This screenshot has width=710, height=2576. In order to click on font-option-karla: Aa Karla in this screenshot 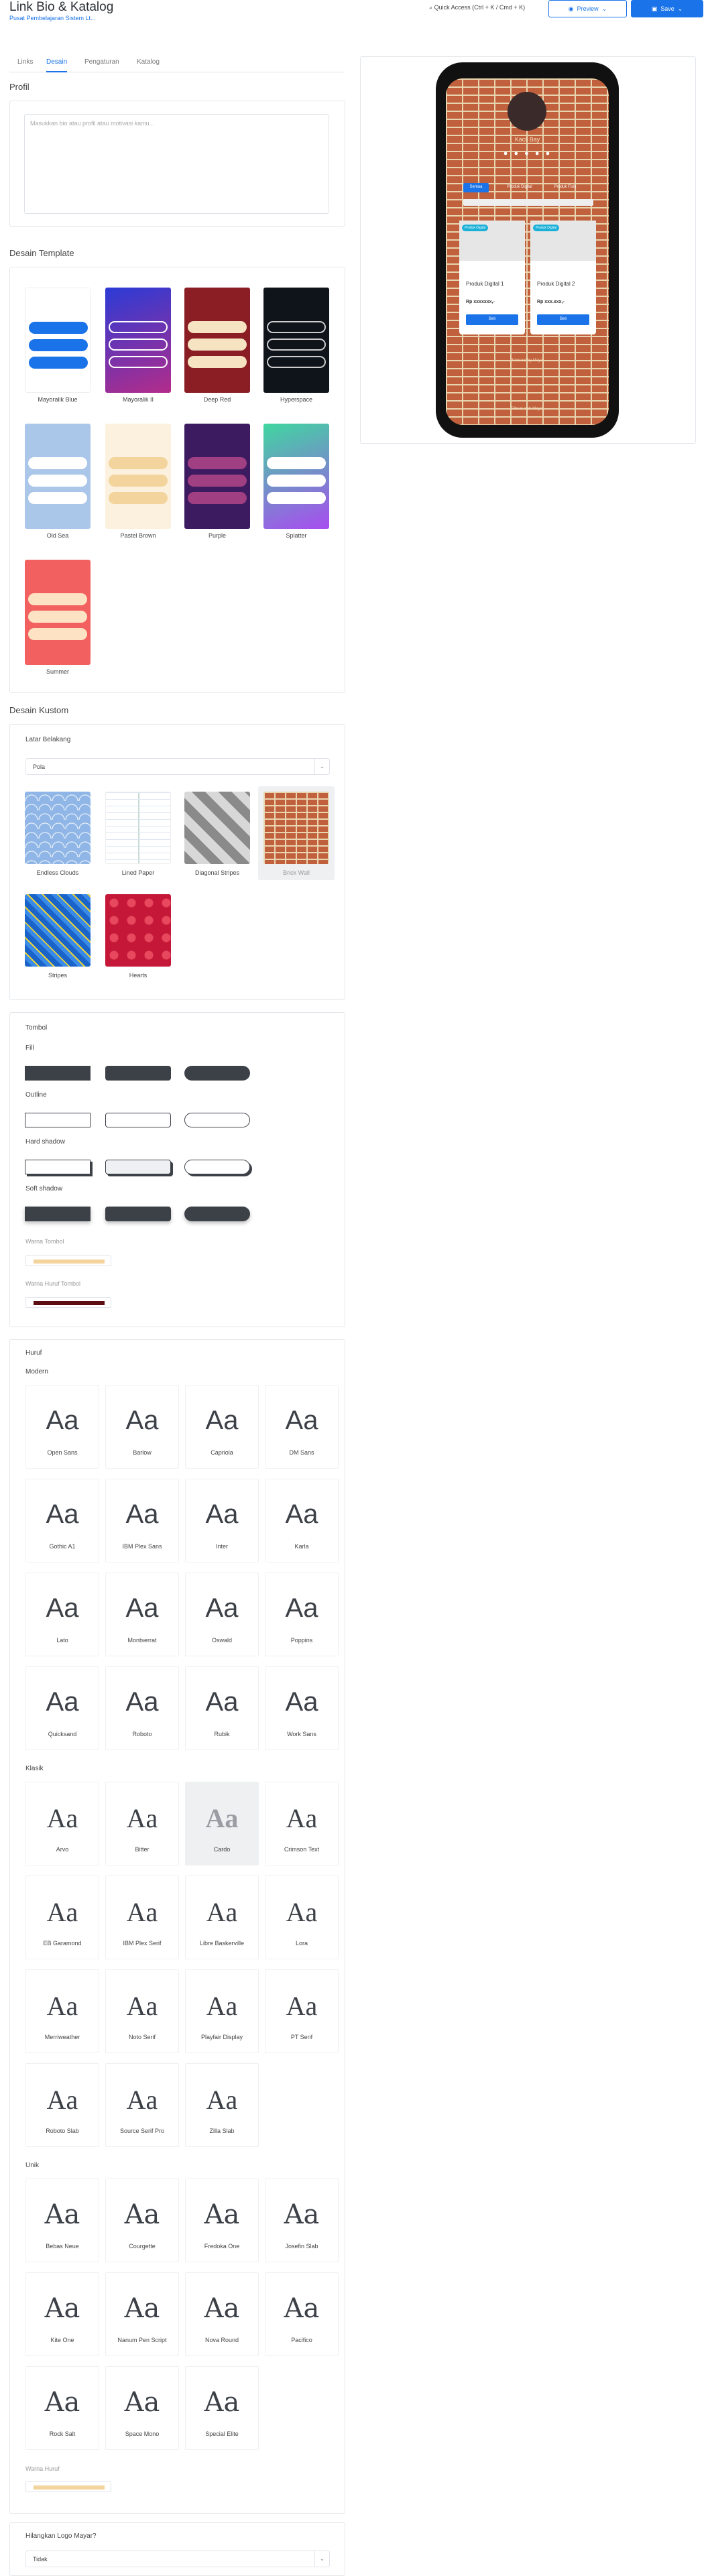, I will do `click(302, 1521)`.